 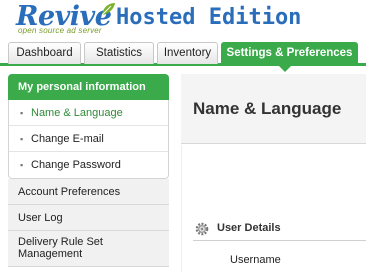 I want to click on sidebar-section-personal-info: My personal information, so click(x=88, y=87).